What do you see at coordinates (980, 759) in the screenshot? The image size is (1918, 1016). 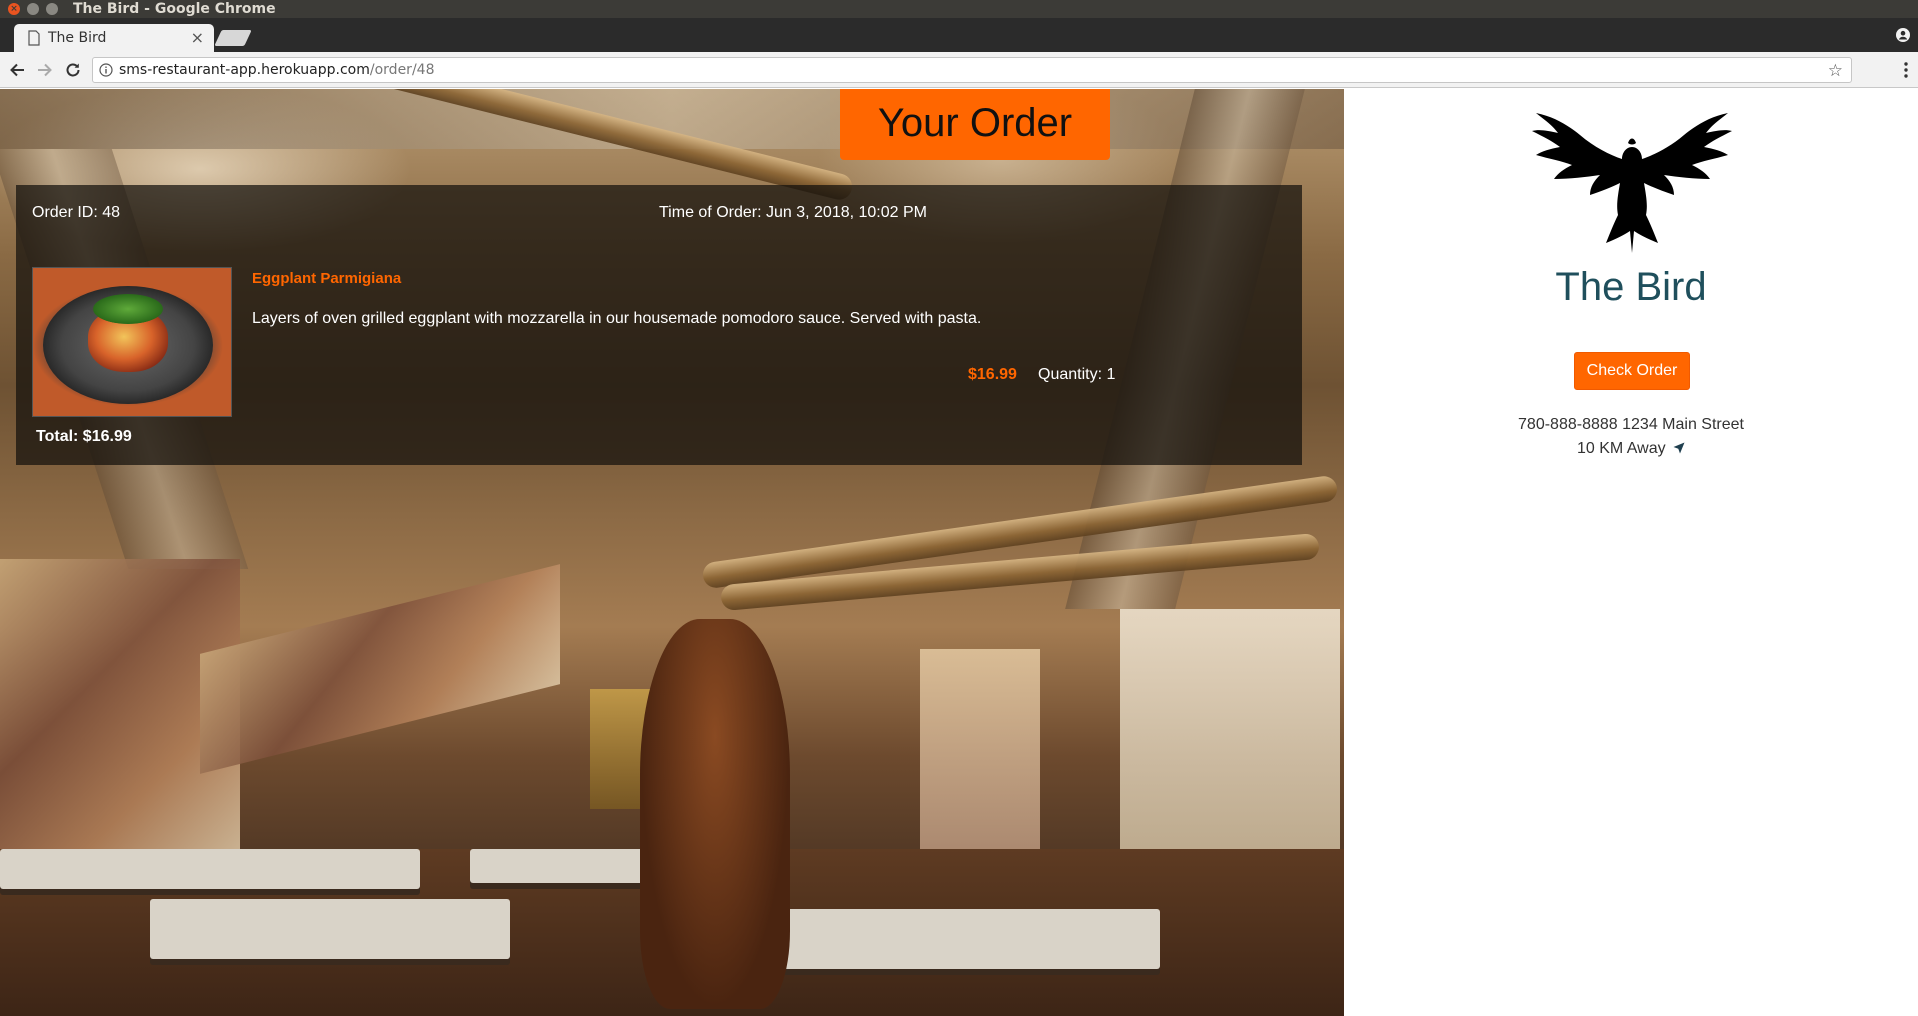 I see `back-wall` at bounding box center [980, 759].